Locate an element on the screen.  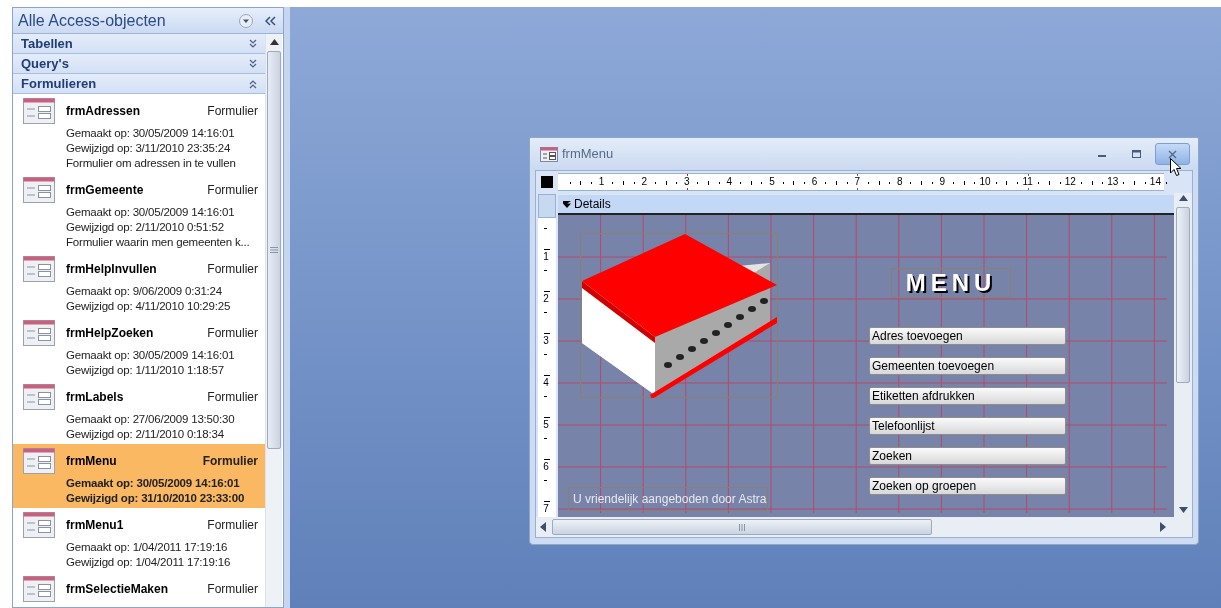
ruler-number: 2 is located at coordinates (546, 299).